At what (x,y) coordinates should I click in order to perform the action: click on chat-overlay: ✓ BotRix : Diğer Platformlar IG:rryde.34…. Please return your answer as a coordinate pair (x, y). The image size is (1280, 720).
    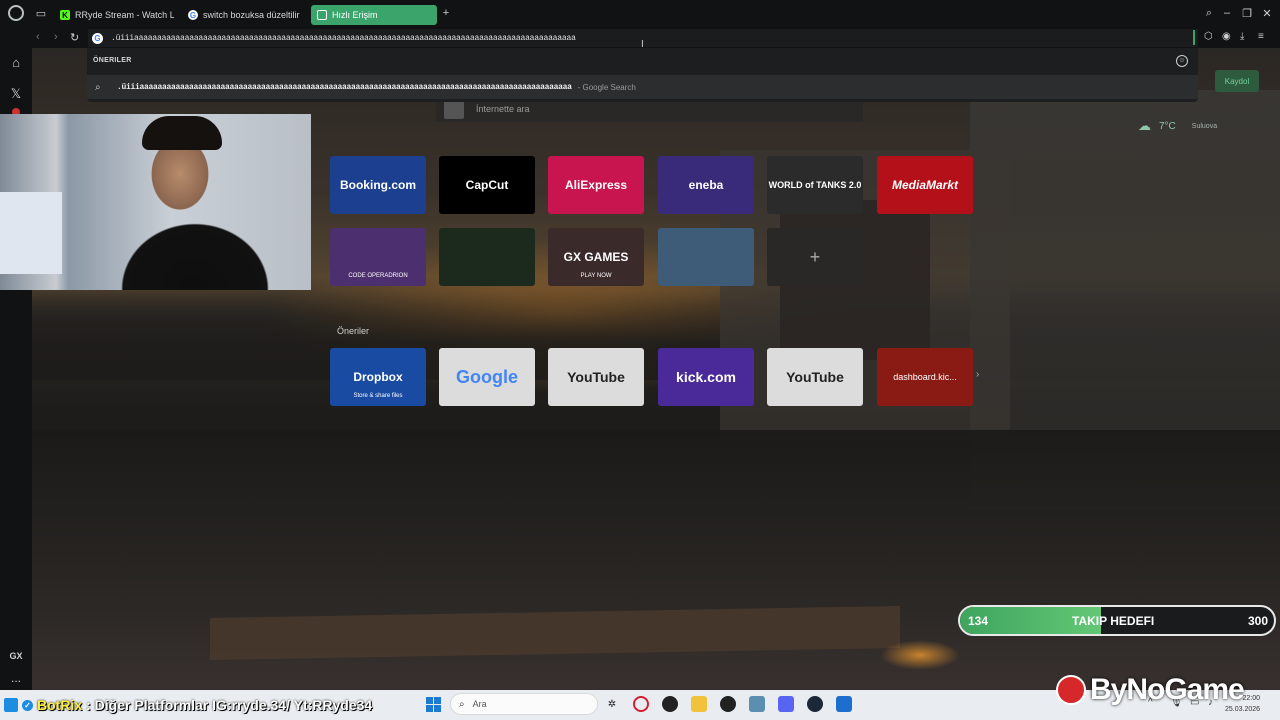
    Looking at the image, I should click on (186, 705).